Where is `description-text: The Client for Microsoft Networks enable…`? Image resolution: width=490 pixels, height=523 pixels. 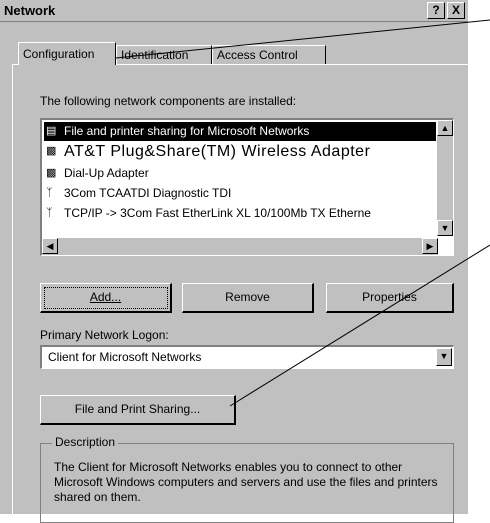
description-text: The Client for Microsoft Networks enable… is located at coordinates (246, 482).